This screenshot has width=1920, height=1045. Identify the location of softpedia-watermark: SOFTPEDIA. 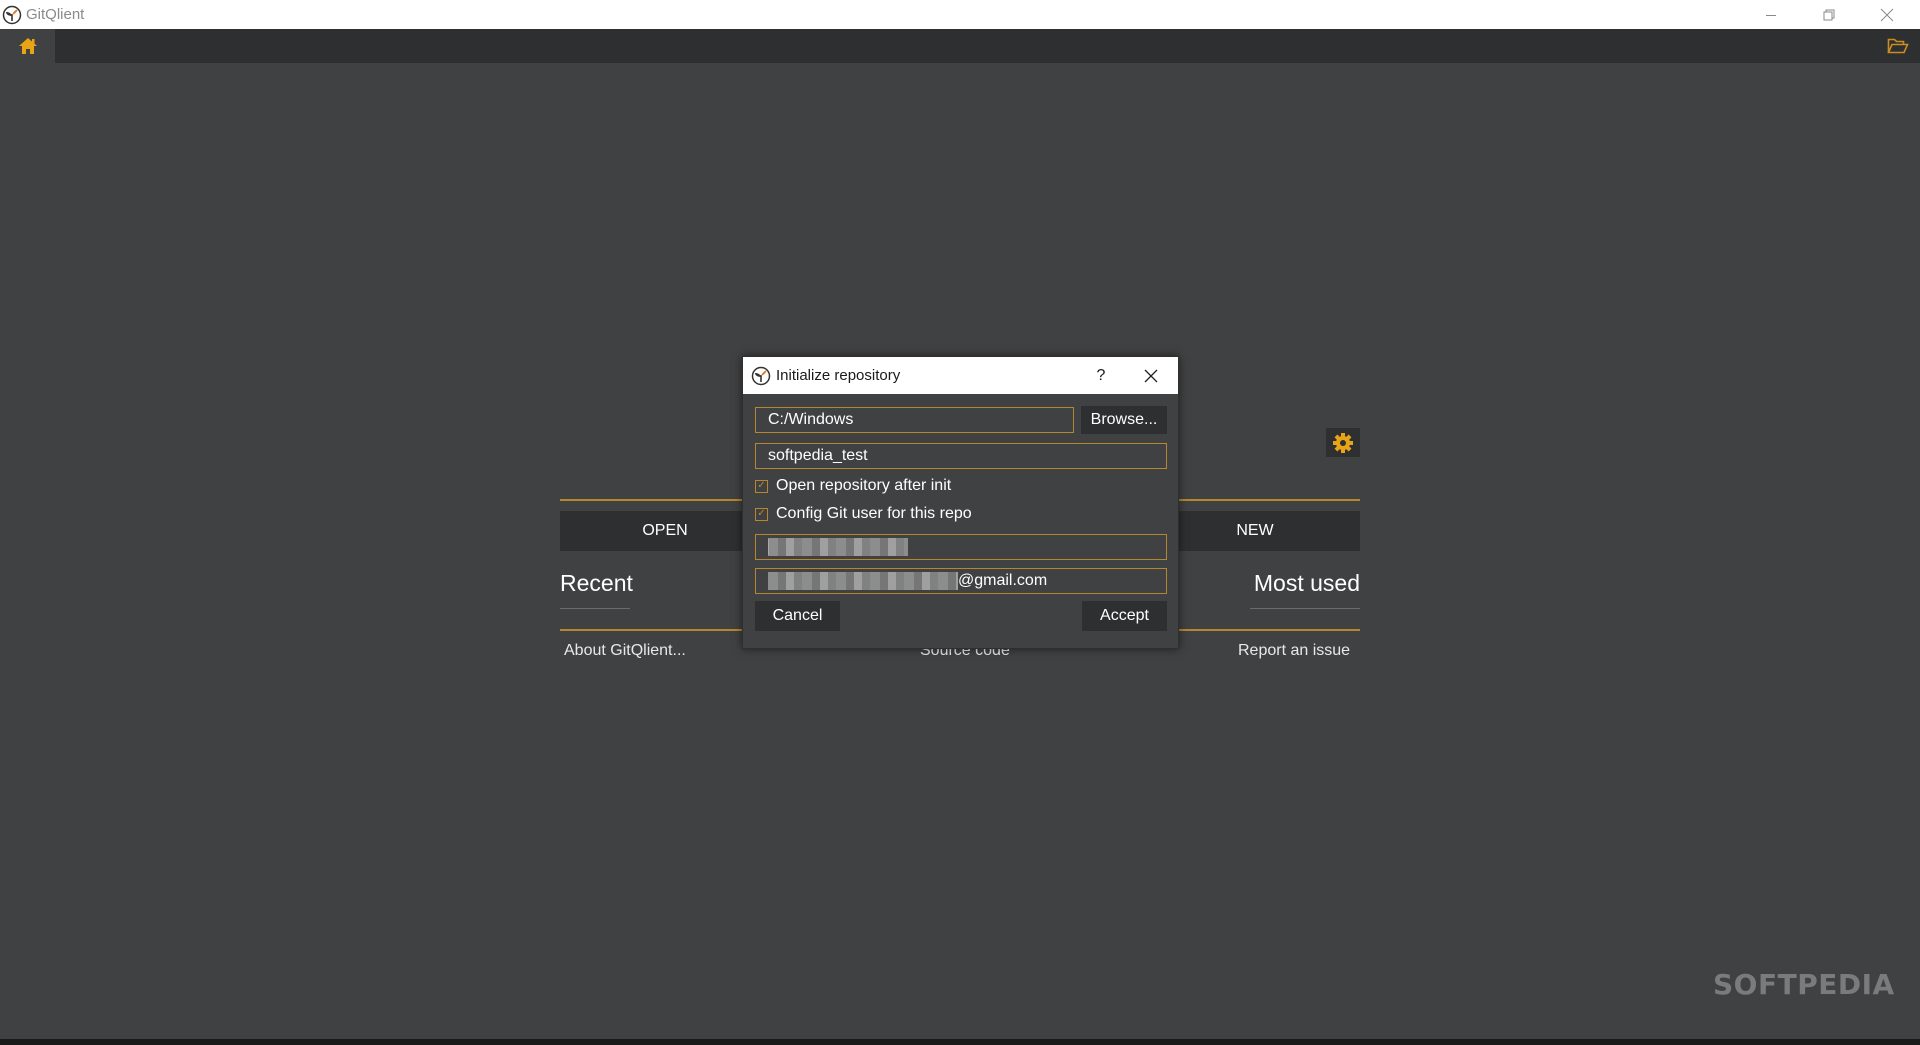
(1804, 984).